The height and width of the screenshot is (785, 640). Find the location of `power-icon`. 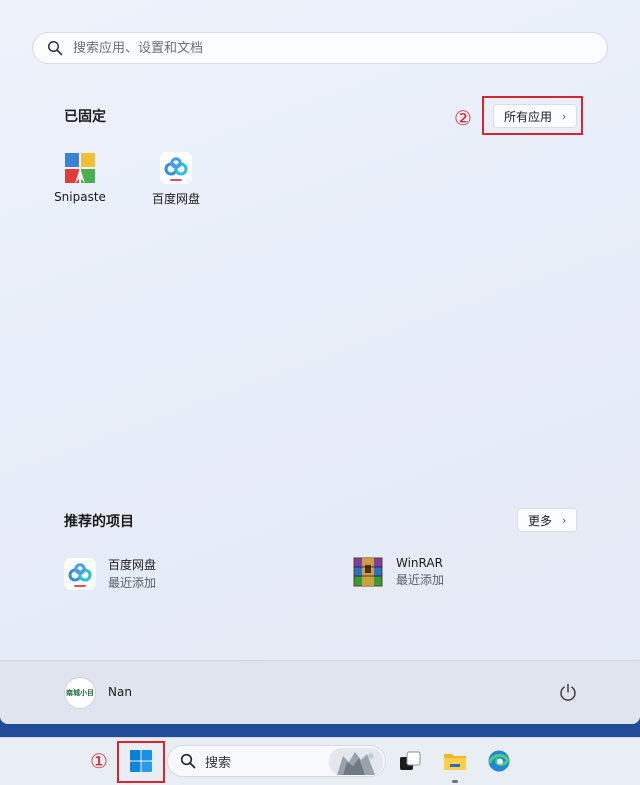

power-icon is located at coordinates (568, 692).